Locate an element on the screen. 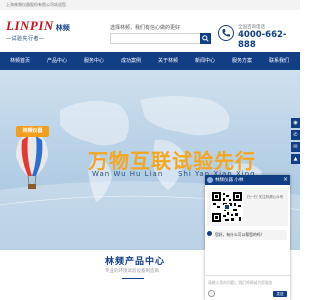 This screenshot has height=300, width=320. search-button is located at coordinates (205, 38).